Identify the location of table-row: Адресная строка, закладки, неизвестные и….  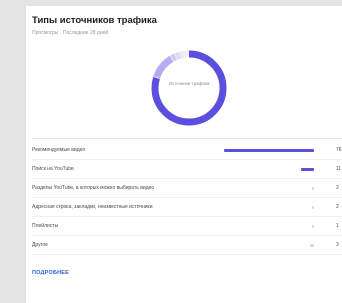
(187, 207).